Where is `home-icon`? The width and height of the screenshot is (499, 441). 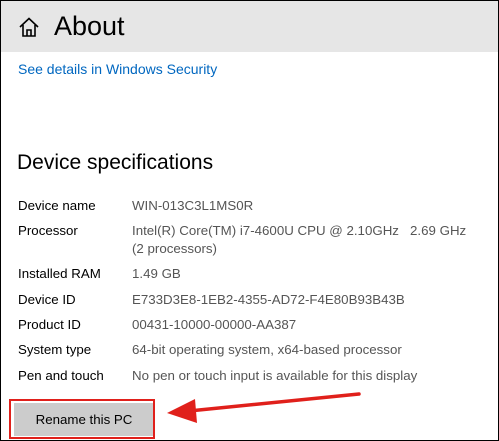
home-icon is located at coordinates (29, 27).